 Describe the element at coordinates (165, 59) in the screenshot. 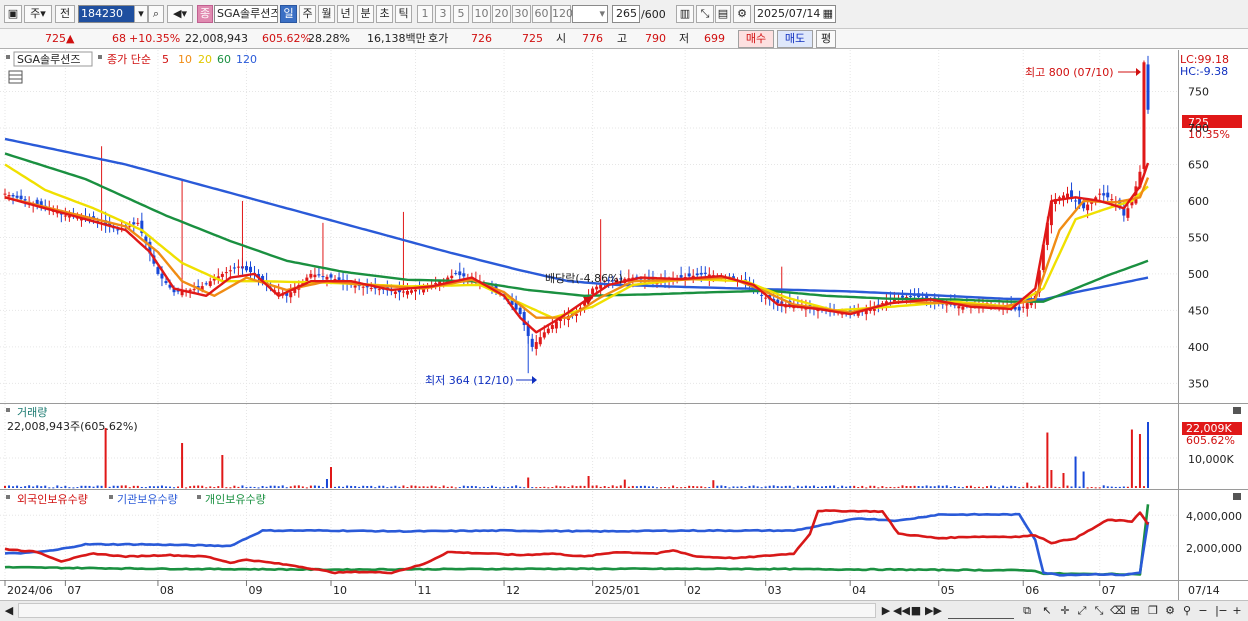

I see `legend-ma5: 5` at that location.